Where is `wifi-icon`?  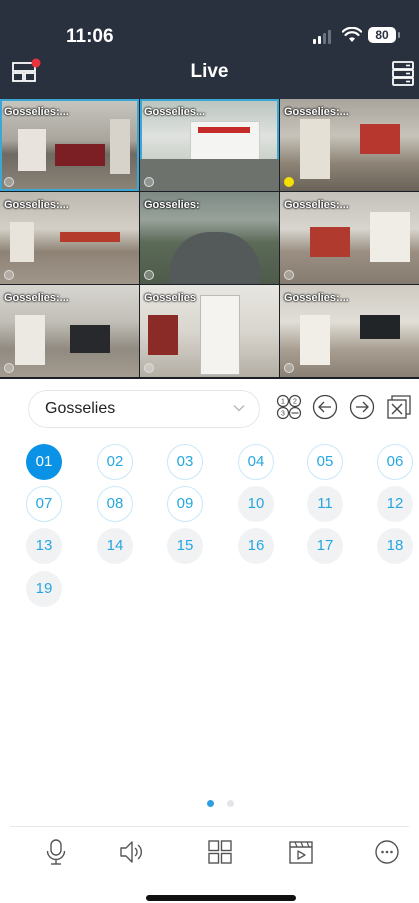
wifi-icon is located at coordinates (352, 34).